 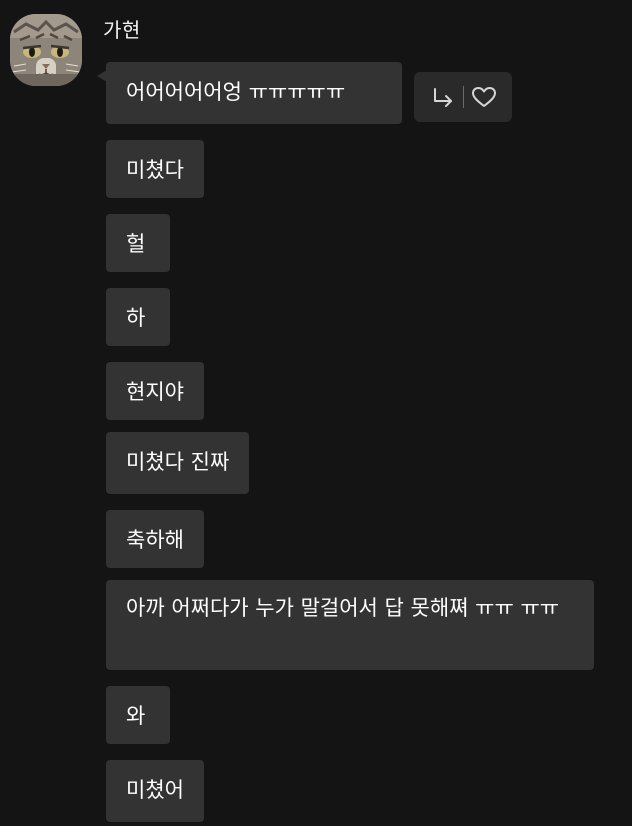 What do you see at coordinates (122, 30) in the screenshot?
I see `sender-name: 가현` at bounding box center [122, 30].